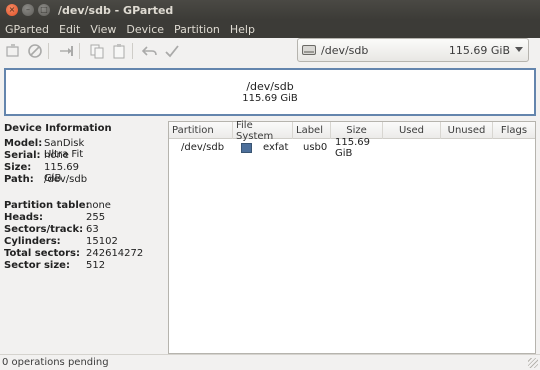 This screenshot has height=370, width=540. Describe the element at coordinates (116, 10) in the screenshot. I see `window-title: /dev/sdb - GParted` at that location.